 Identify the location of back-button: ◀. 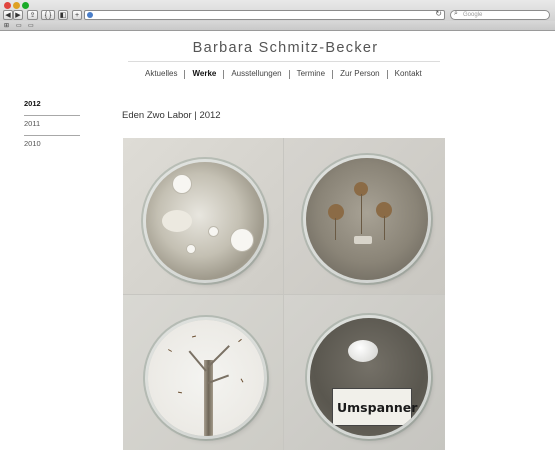
(8, 15).